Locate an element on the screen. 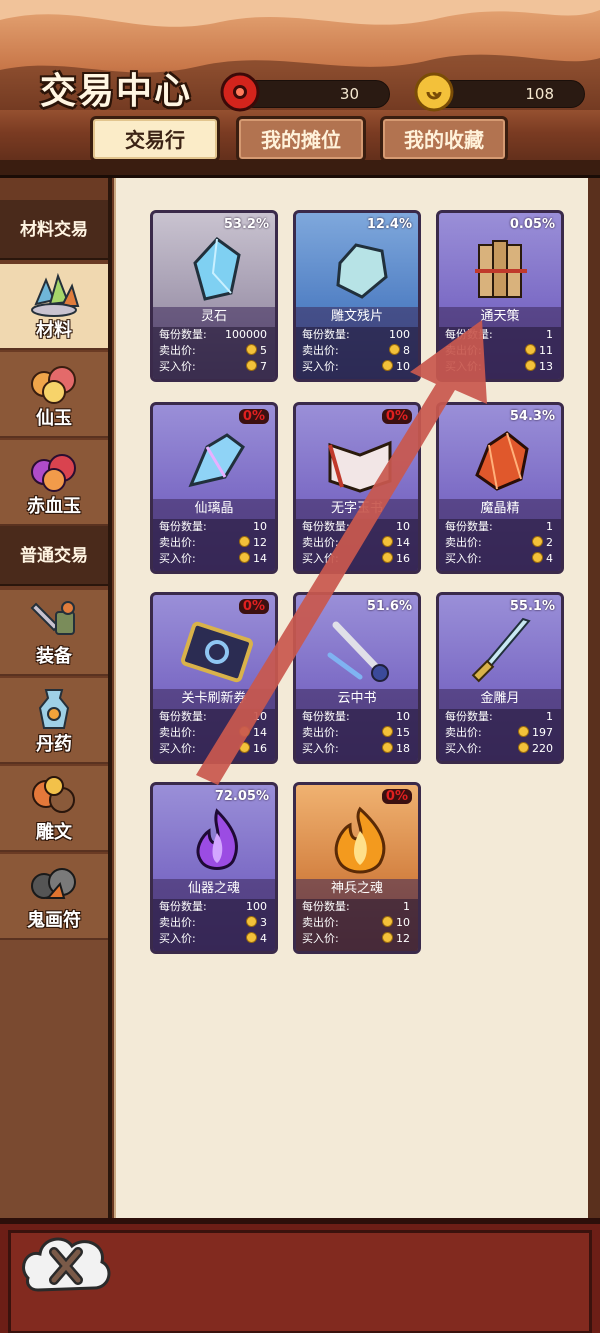  sidebar-item-pills: 丹药 is located at coordinates (54, 721).